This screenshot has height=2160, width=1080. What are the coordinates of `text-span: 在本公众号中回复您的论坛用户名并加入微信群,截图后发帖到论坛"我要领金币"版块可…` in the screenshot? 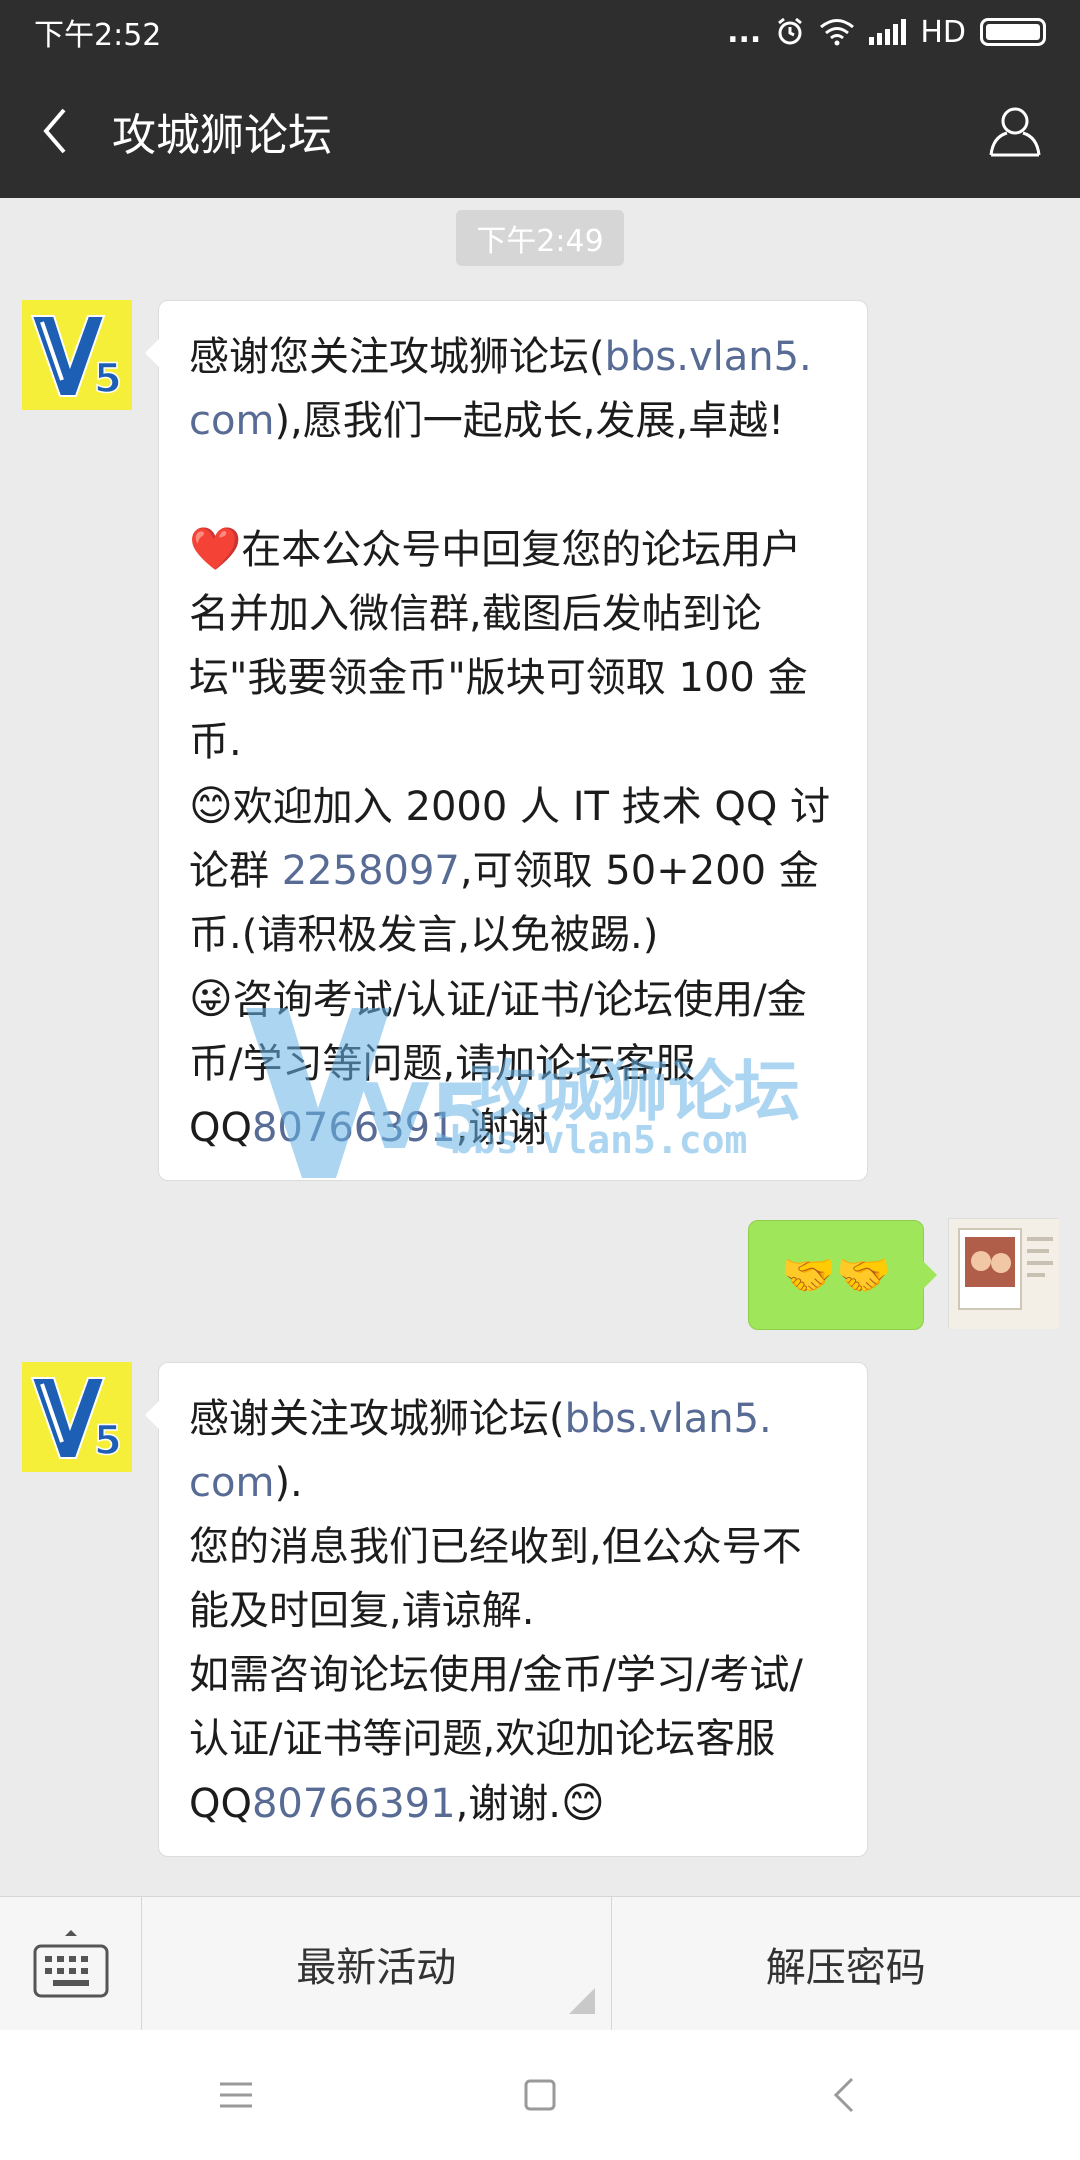 It's located at (498, 646).